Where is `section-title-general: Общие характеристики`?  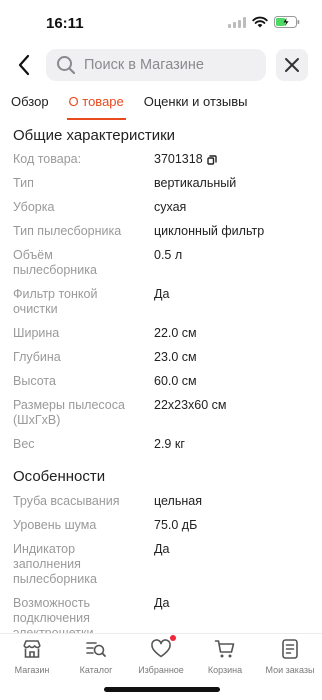 section-title-general: Общие характеристики is located at coordinates (94, 135).